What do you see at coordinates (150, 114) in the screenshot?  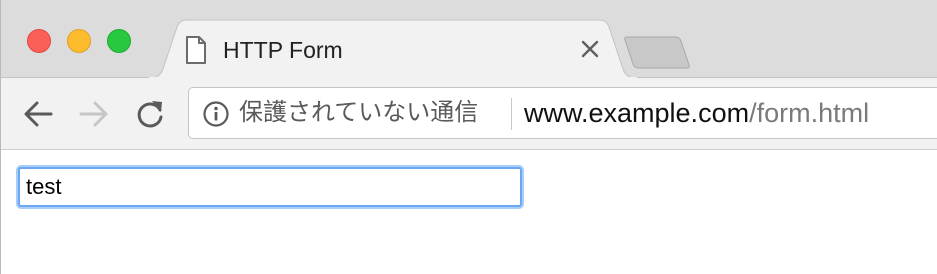 I see `reload-icon` at bounding box center [150, 114].